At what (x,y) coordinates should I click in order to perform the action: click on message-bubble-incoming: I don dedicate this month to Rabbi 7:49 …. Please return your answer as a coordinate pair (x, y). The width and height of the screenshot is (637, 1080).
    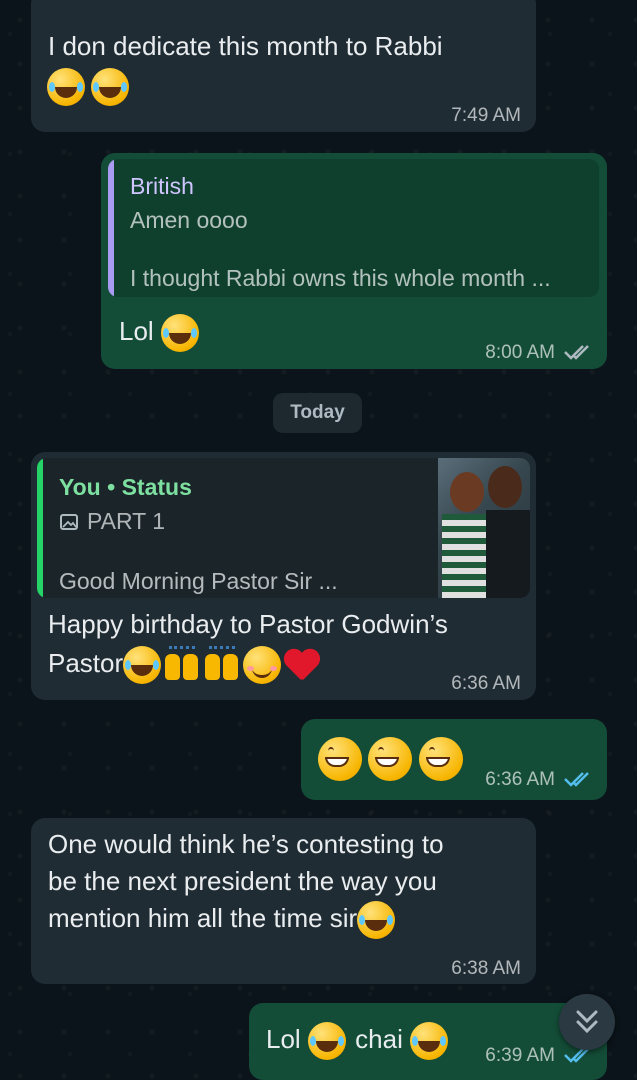
    Looking at the image, I should click on (283, 66).